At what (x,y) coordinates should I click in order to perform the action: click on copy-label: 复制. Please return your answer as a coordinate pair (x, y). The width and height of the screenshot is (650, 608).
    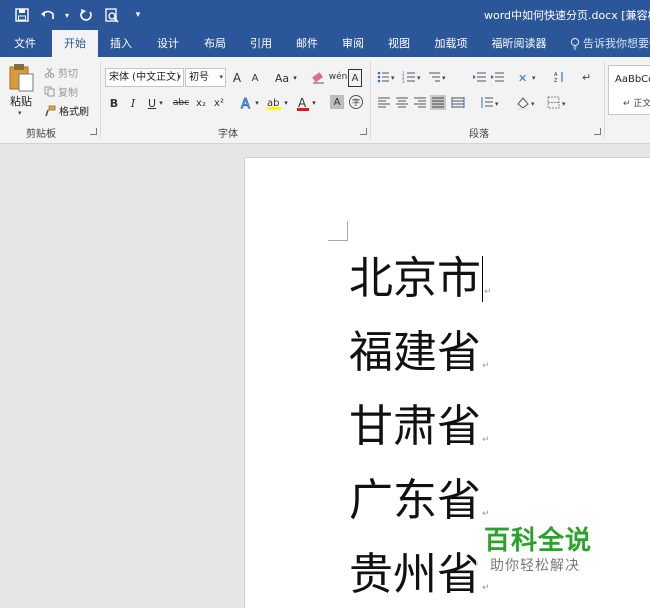
    Looking at the image, I should click on (68, 93).